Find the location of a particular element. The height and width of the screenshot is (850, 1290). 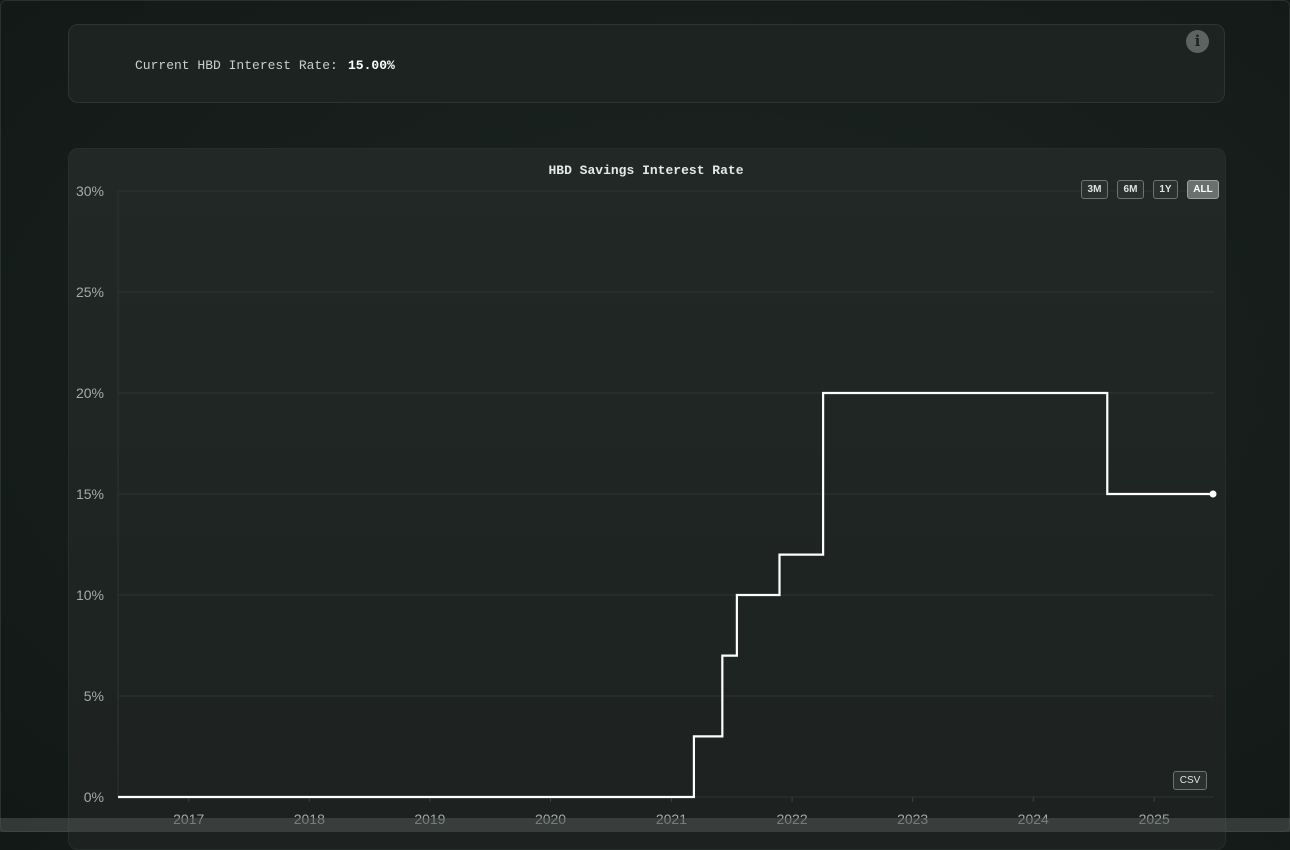

range-button-3m: 3M is located at coordinates (1094, 189).